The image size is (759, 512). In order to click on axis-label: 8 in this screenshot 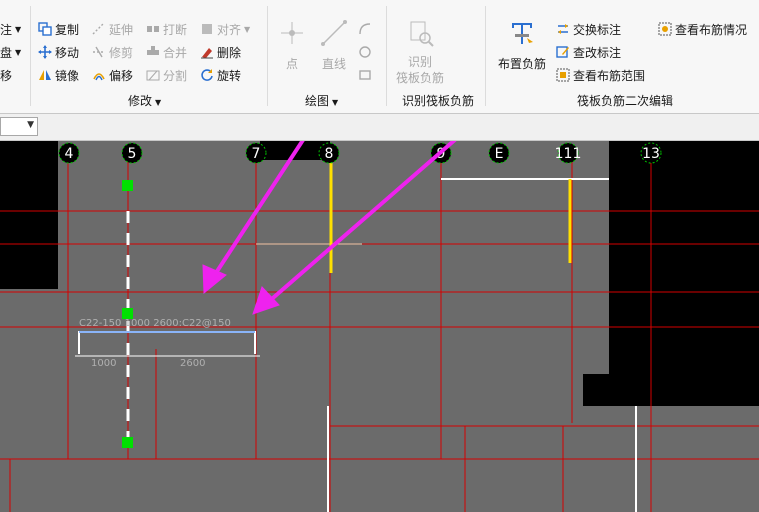, I will do `click(329, 154)`.